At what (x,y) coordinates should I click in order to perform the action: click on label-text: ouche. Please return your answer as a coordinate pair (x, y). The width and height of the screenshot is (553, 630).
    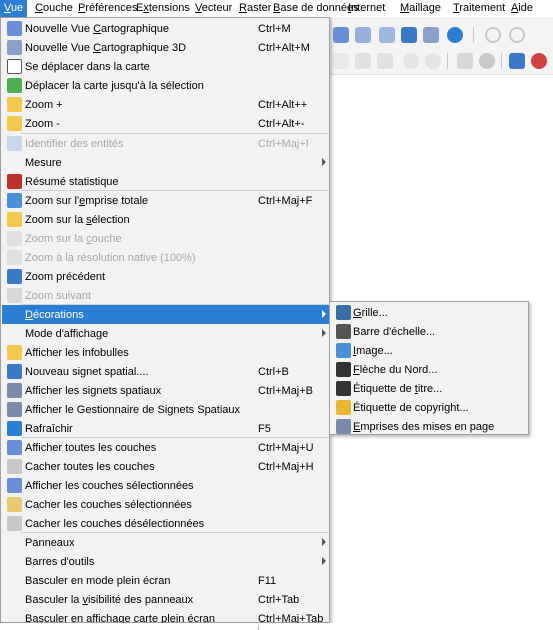
    Looking at the image, I should click on (57, 8).